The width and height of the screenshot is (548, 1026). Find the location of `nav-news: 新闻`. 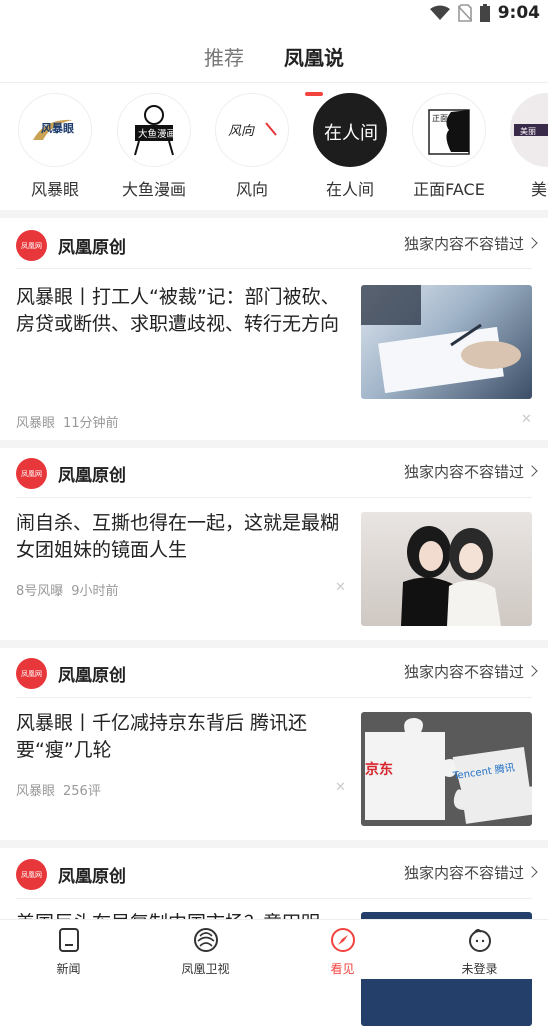

nav-news: 新闻 is located at coordinates (68, 949).